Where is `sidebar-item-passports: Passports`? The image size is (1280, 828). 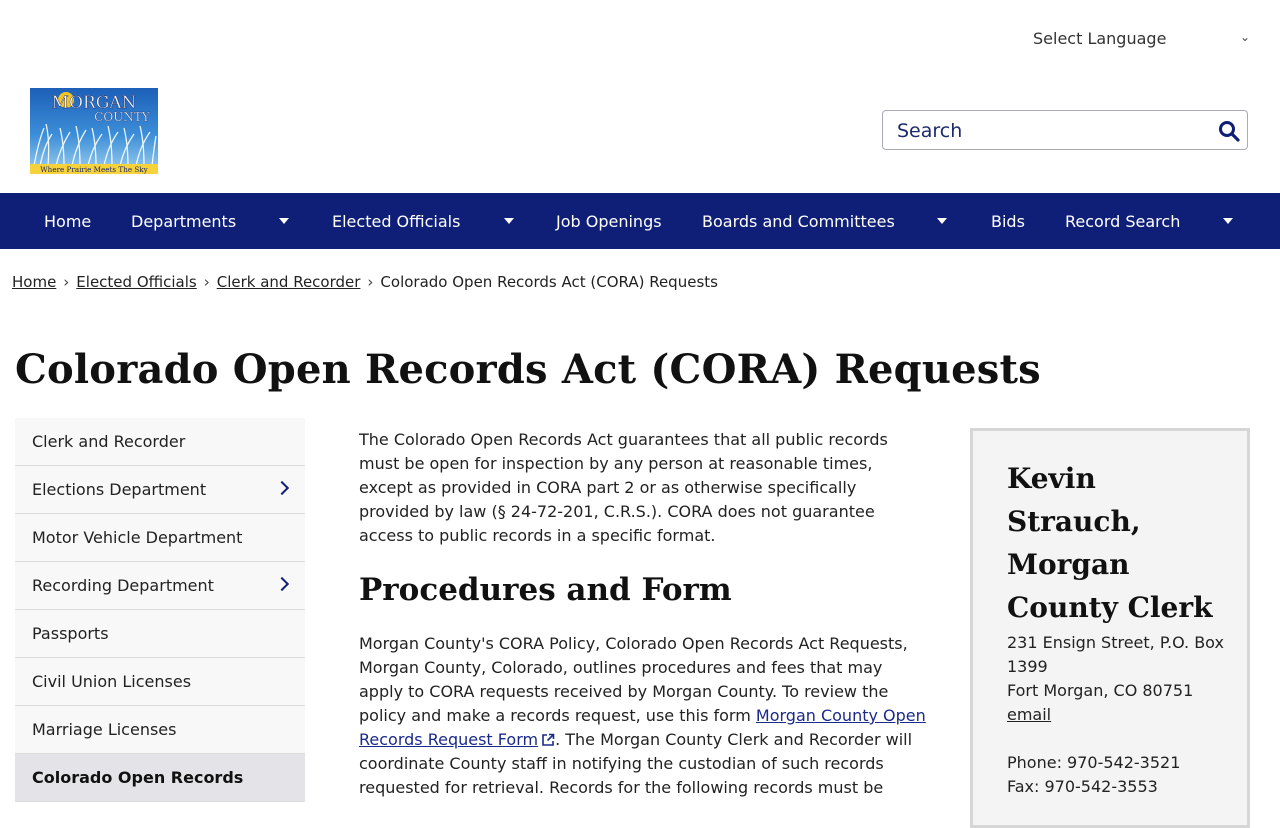 sidebar-item-passports: Passports is located at coordinates (160, 634).